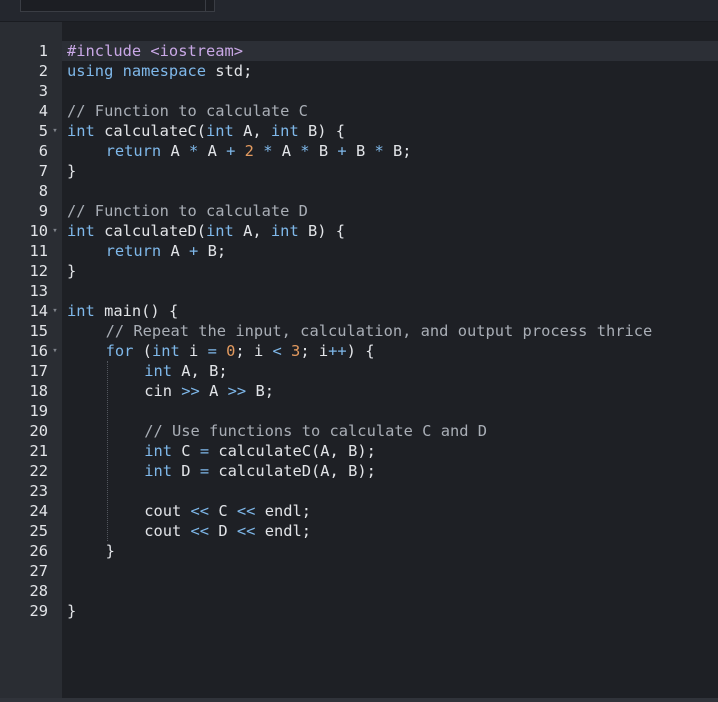 This screenshot has height=702, width=718. Describe the element at coordinates (38, 231) in the screenshot. I see `line-number: 10` at that location.